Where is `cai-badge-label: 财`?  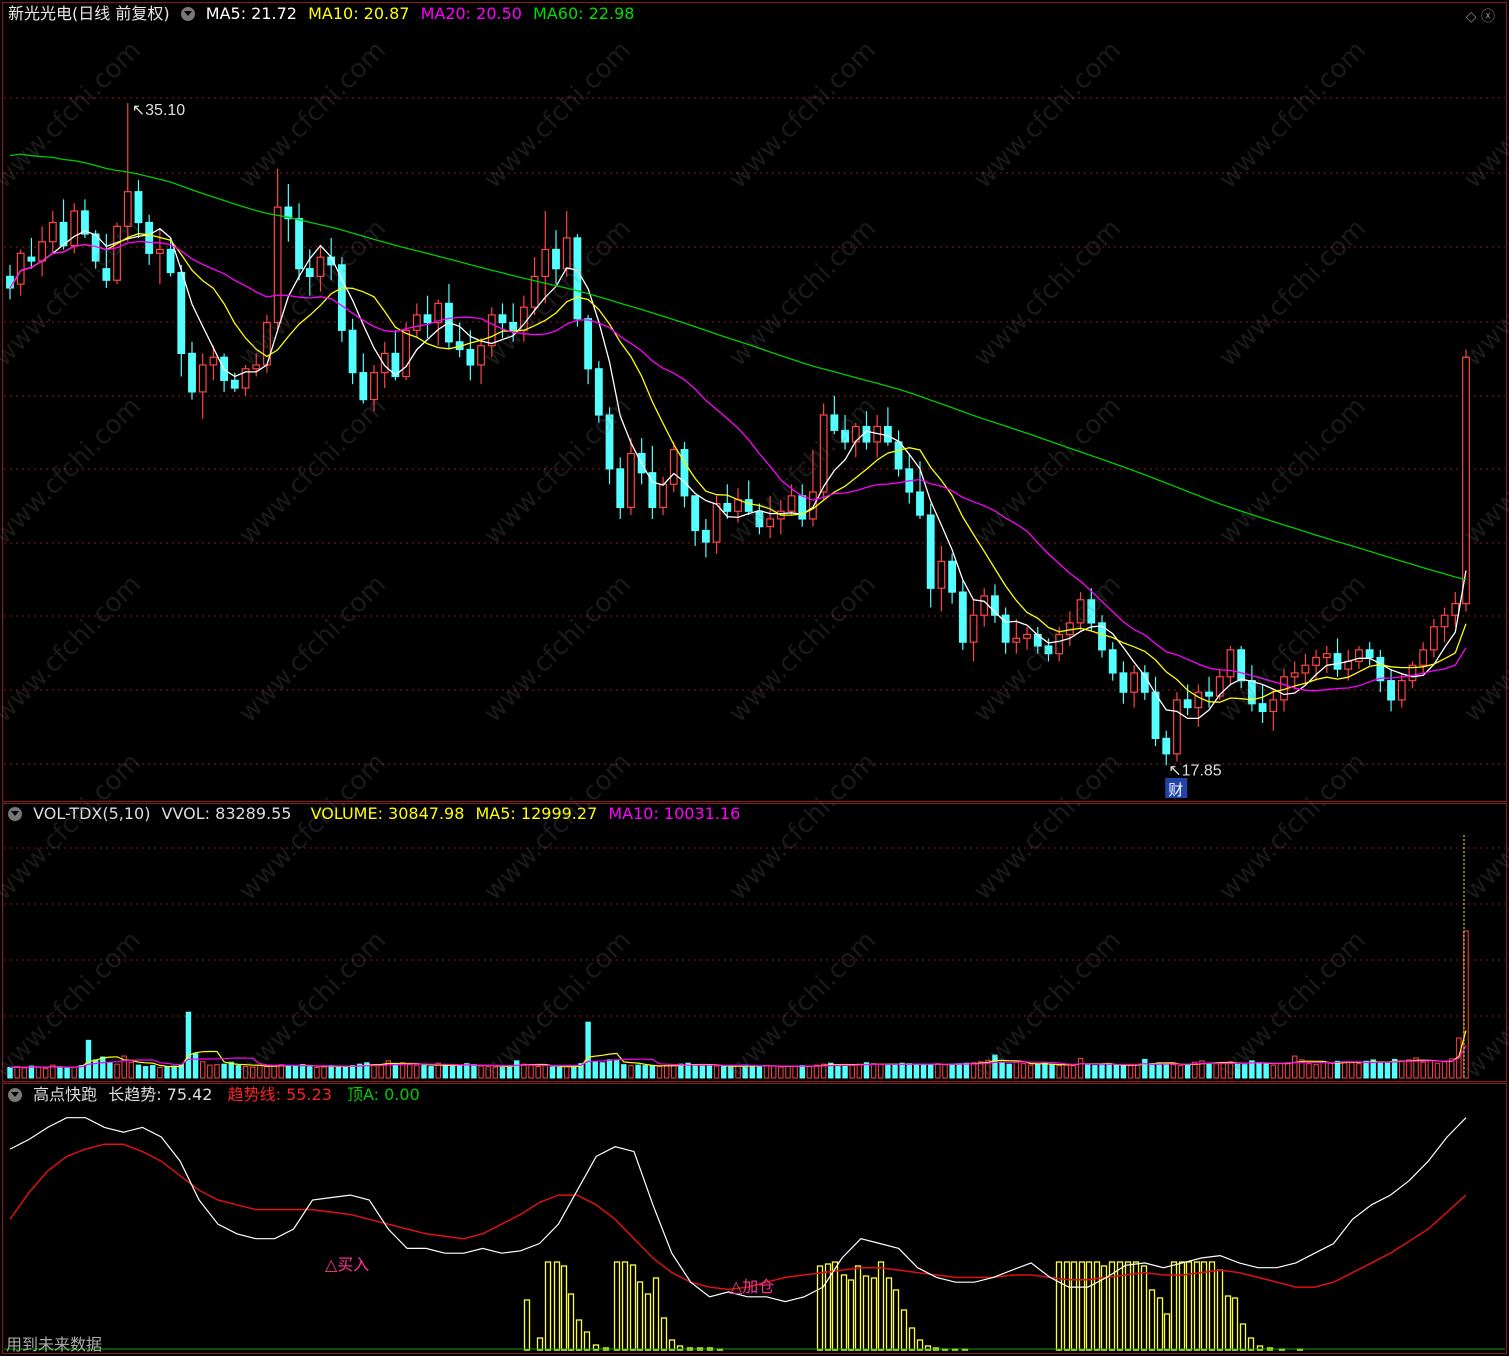
cai-badge-label: 财 is located at coordinates (1175, 790).